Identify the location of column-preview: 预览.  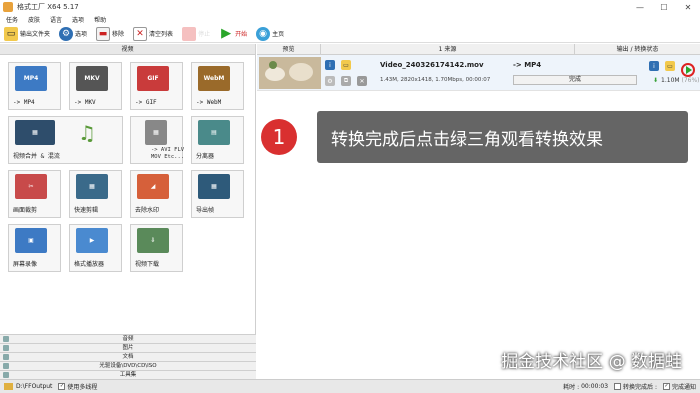
(289, 49).